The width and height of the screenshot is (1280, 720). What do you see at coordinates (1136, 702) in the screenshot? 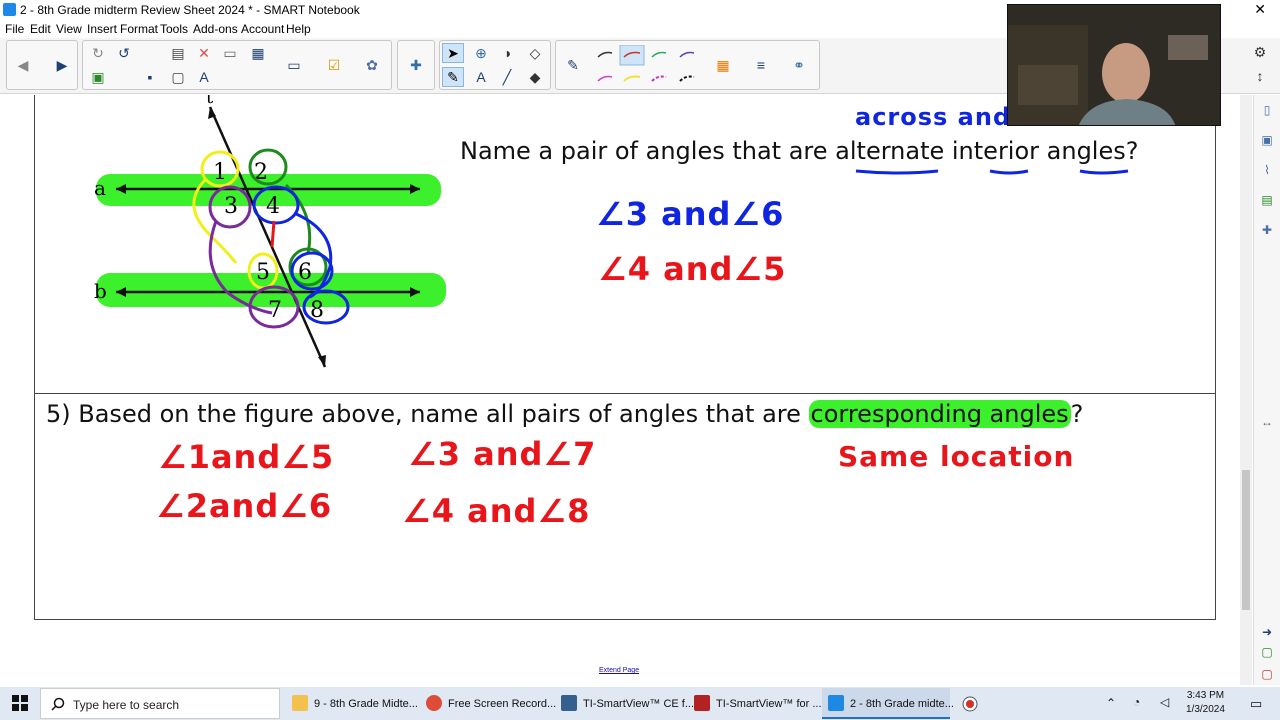
I see `network-icon: ◔` at bounding box center [1136, 702].